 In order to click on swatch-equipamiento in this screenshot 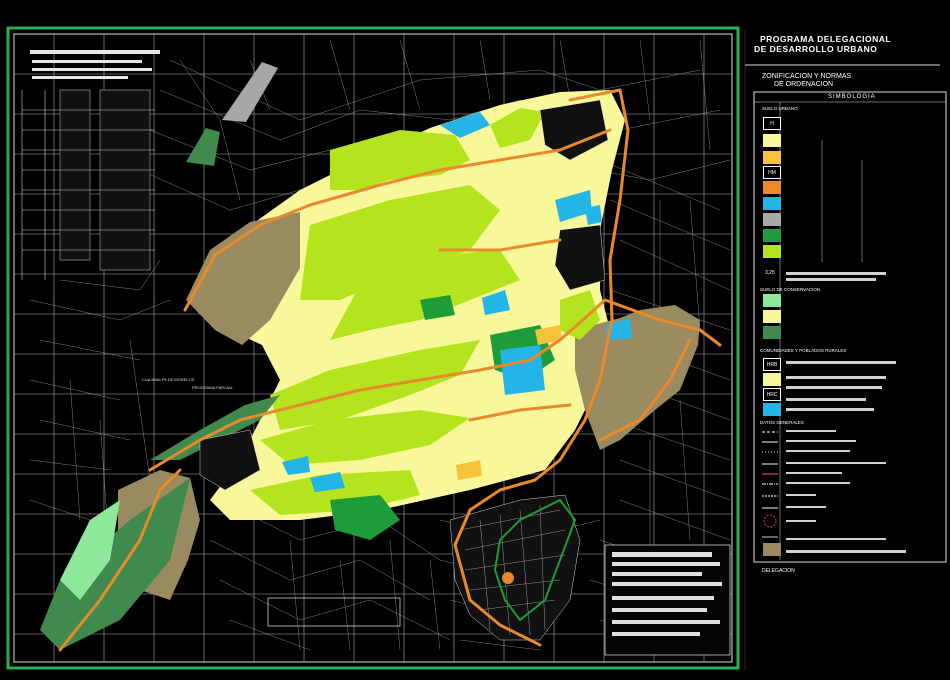, I will do `click(772, 203)`.